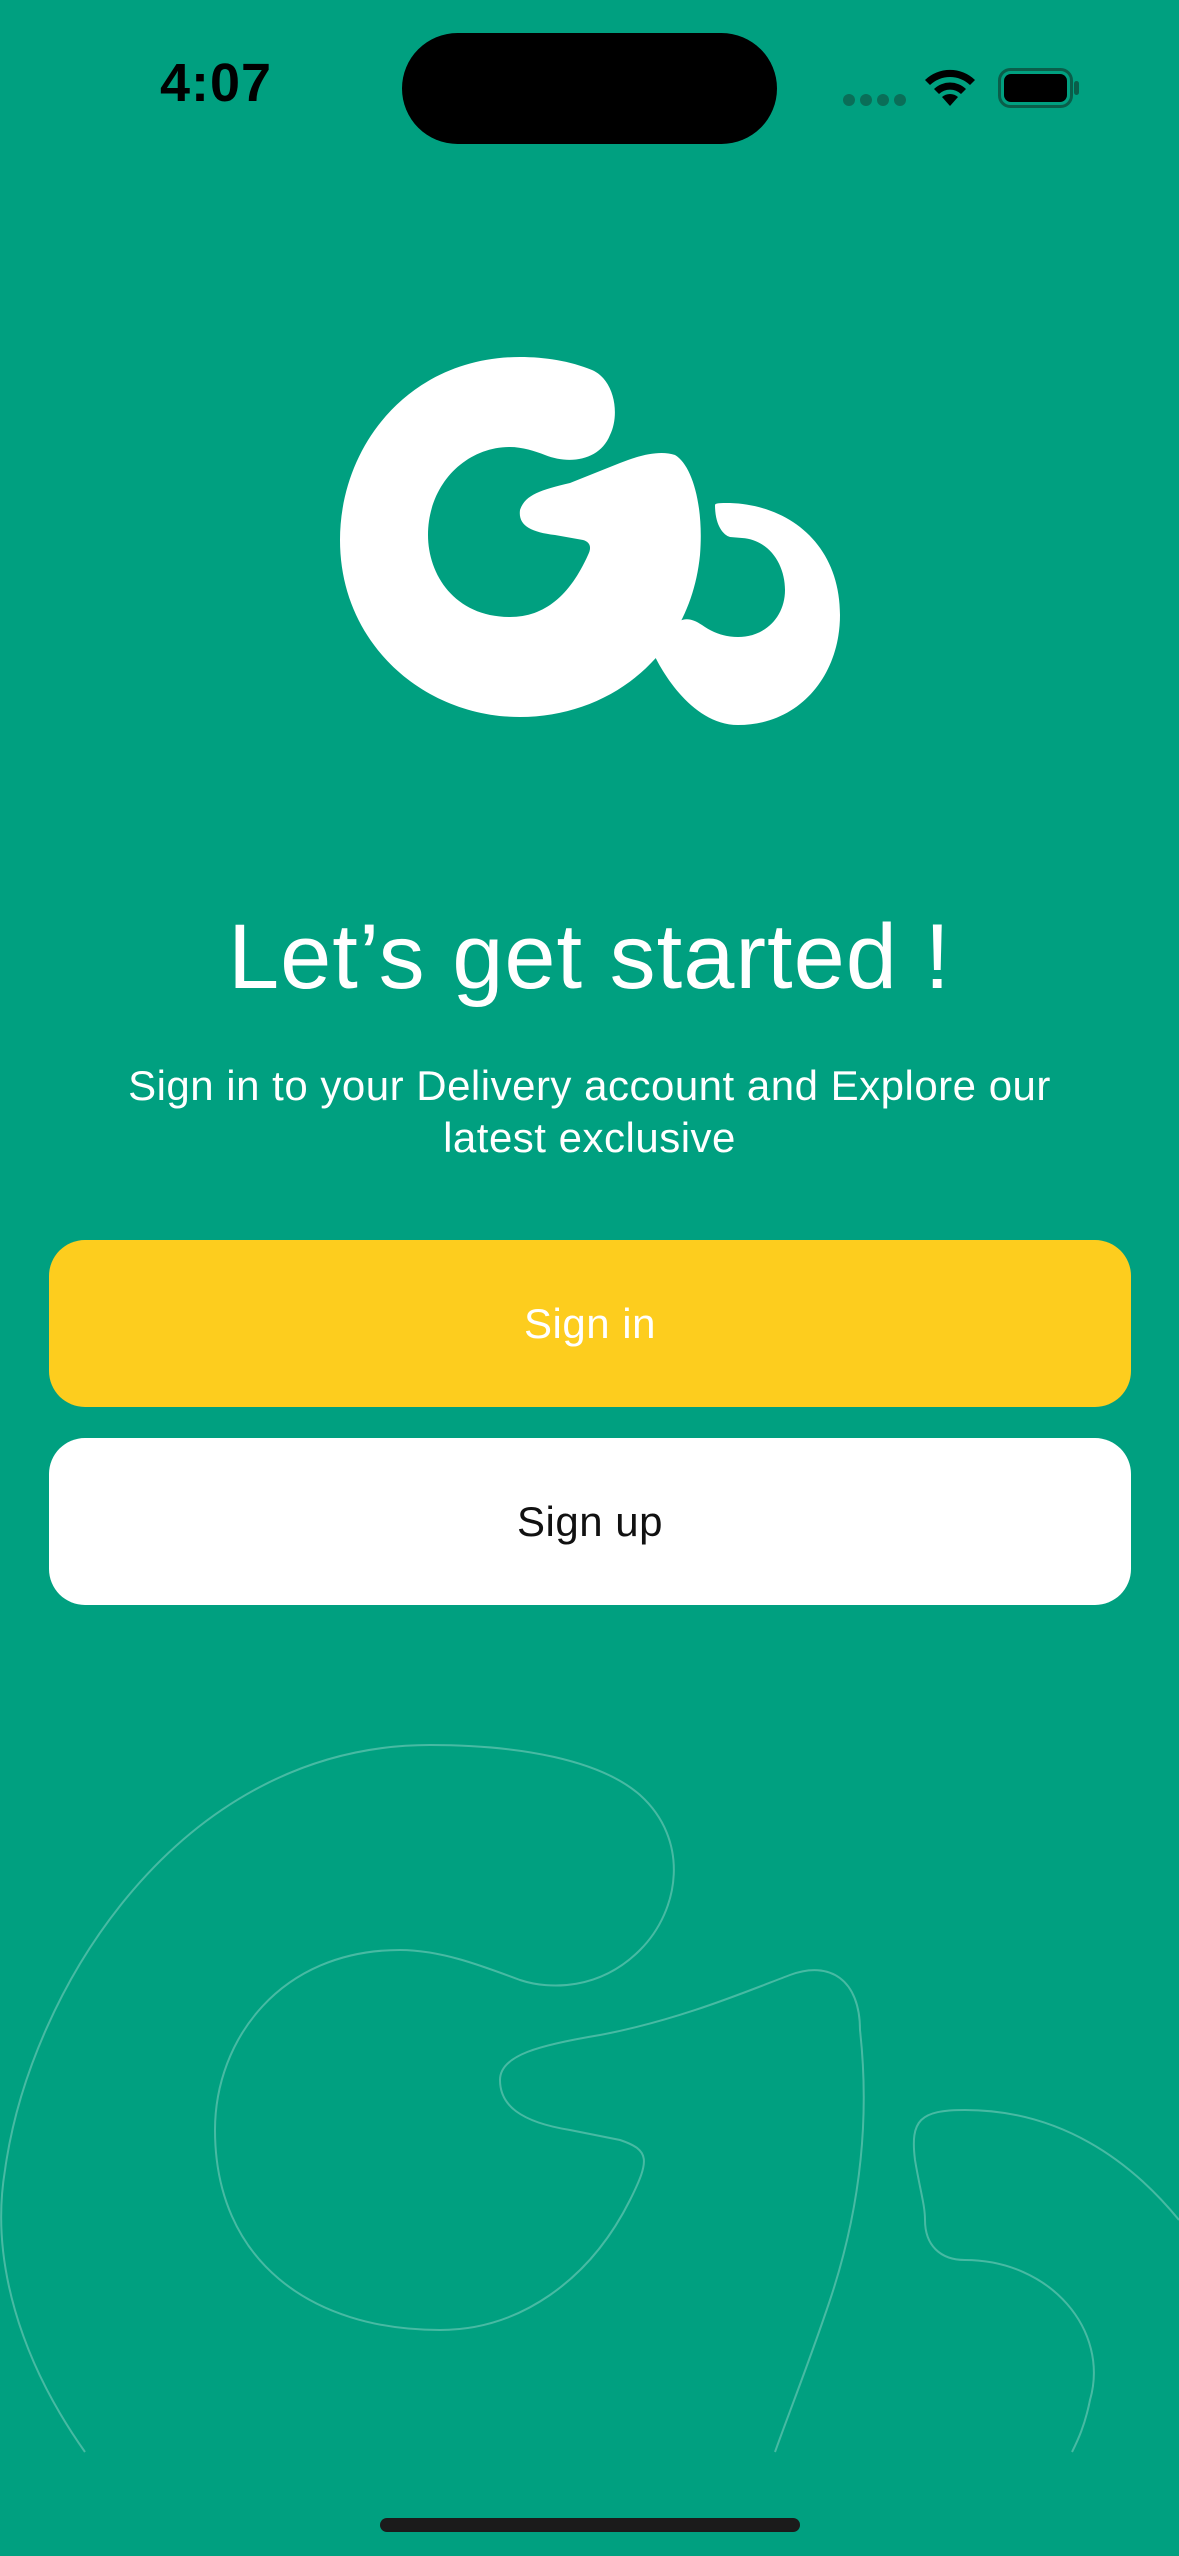  Describe the element at coordinates (1038, 88) in the screenshot. I see `battery-icon` at that location.